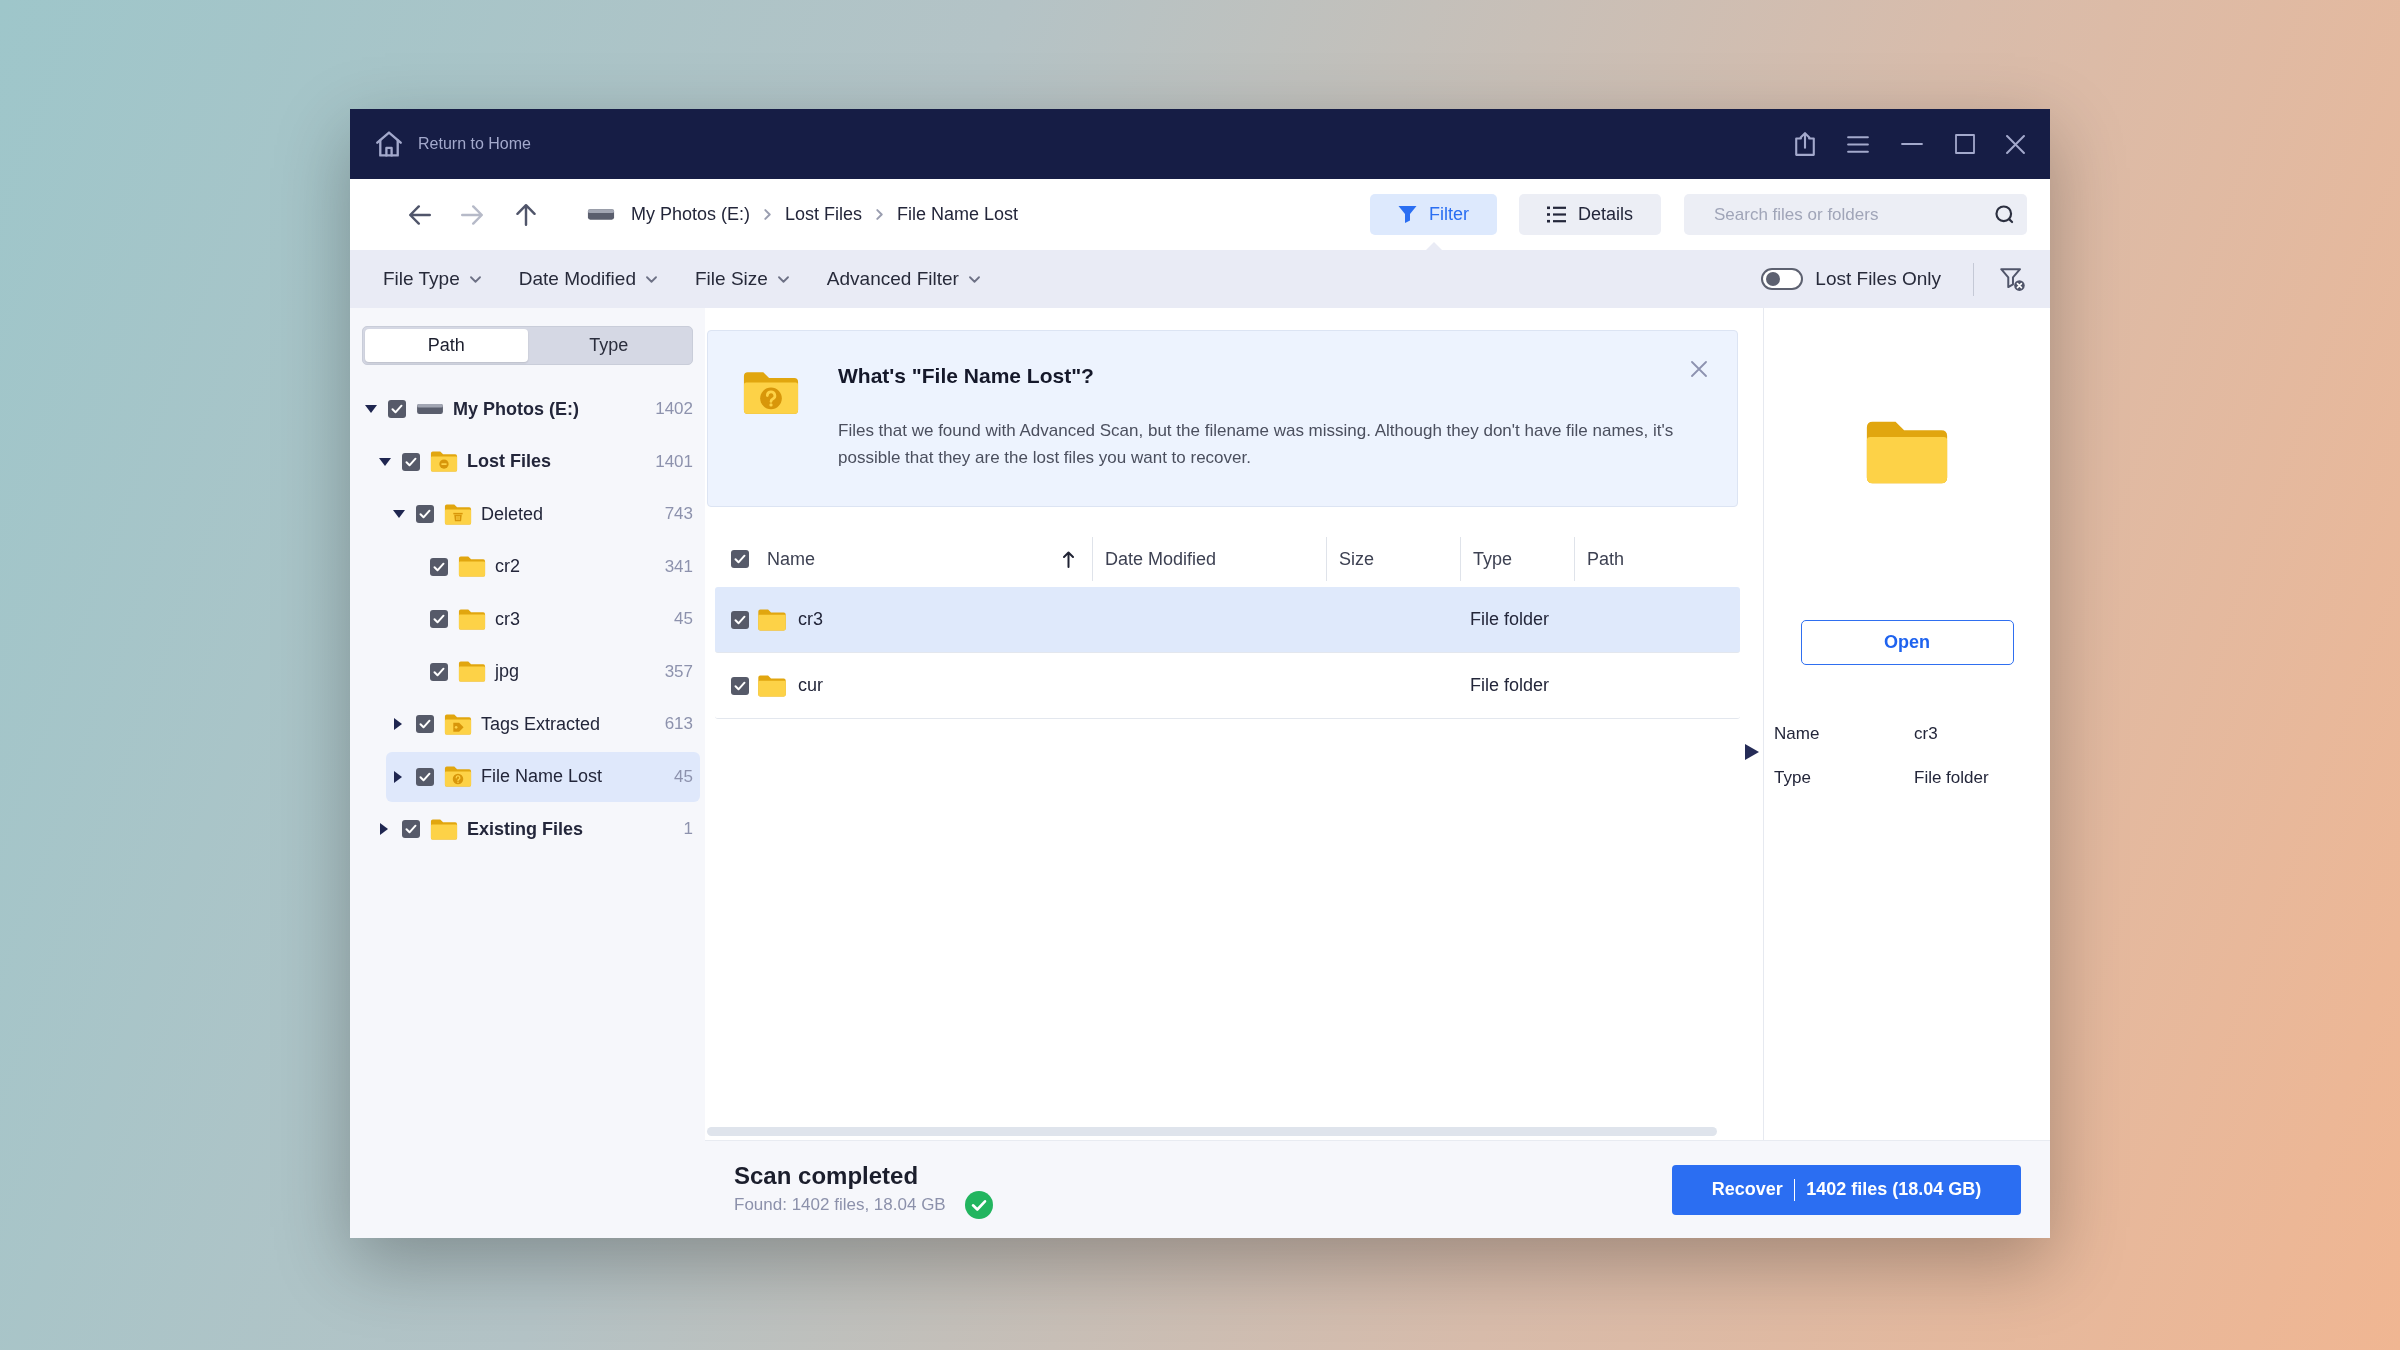 Image resolution: width=2400 pixels, height=1350 pixels. Describe the element at coordinates (512, 514) in the screenshot. I see `tree-label: Deleted` at that location.